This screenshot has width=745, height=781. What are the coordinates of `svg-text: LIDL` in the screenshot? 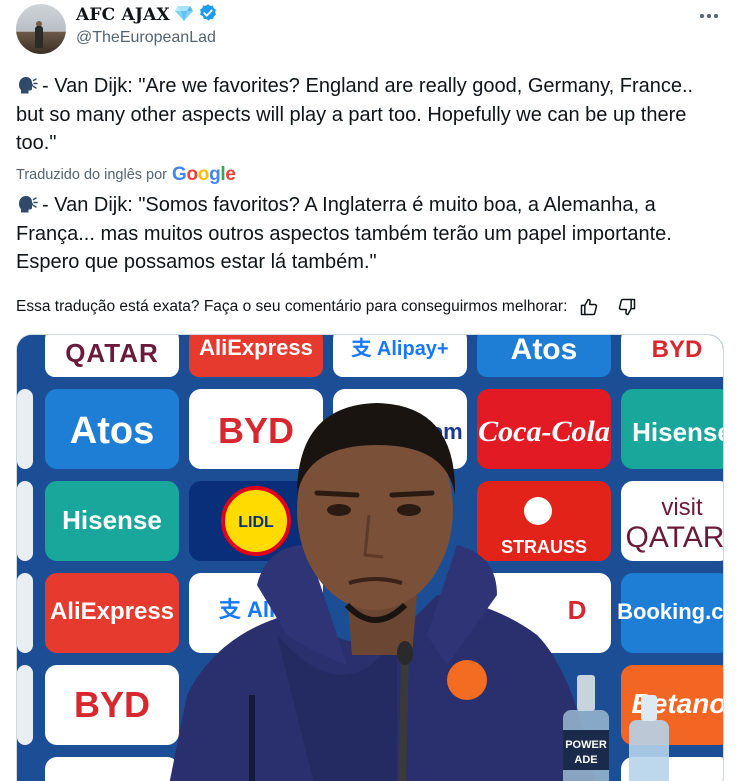 It's located at (256, 522).